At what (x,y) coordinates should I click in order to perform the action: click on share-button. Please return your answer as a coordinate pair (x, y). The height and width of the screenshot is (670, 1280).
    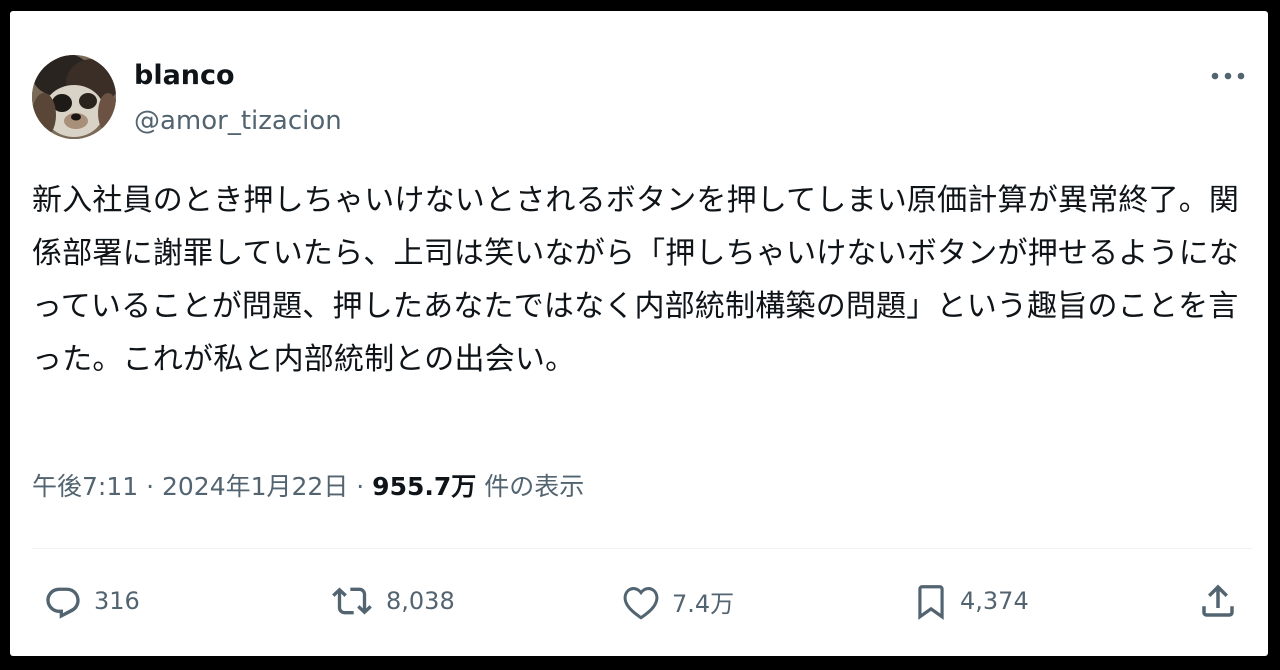
    Looking at the image, I should click on (1218, 601).